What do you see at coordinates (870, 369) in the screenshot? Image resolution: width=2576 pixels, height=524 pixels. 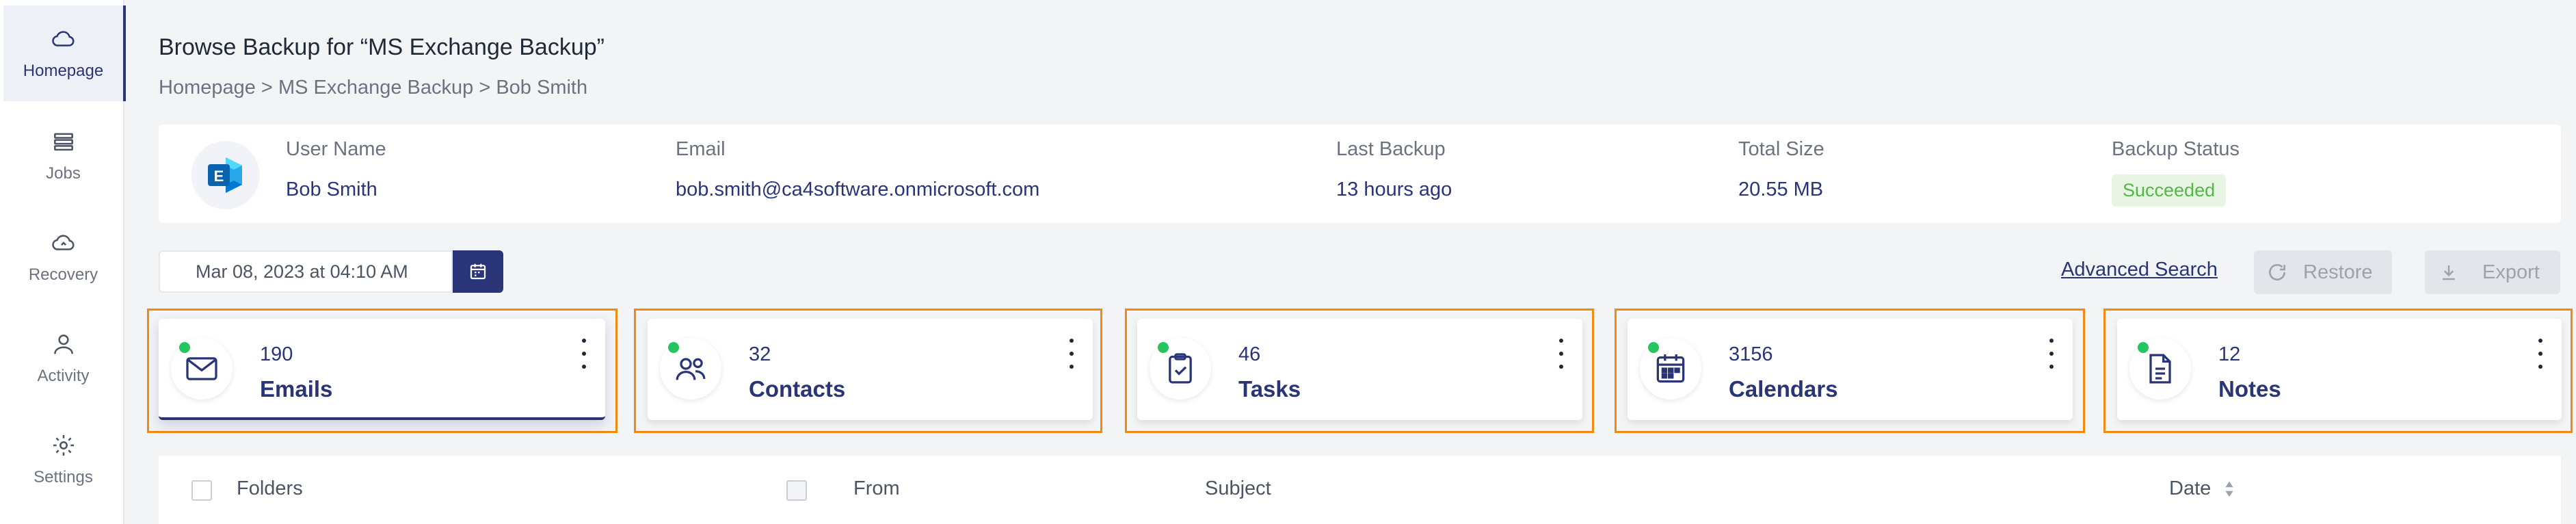 I see `card-contacts: 32 Contacts` at bounding box center [870, 369].